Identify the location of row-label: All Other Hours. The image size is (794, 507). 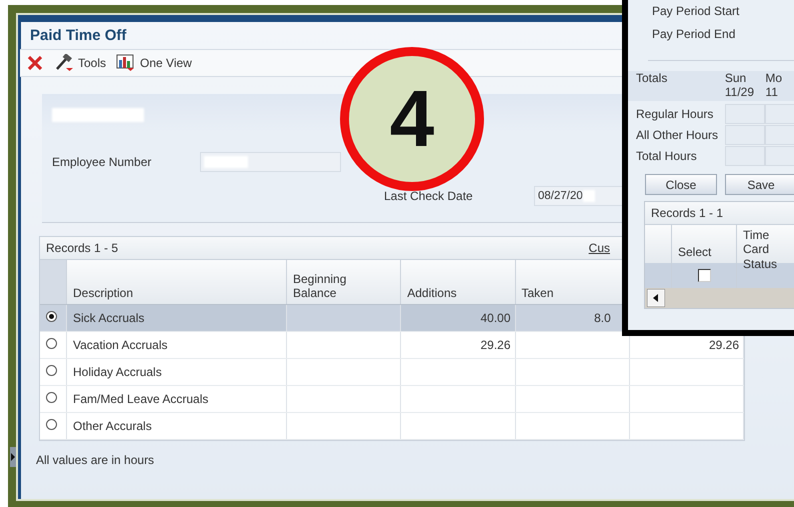
(678, 135).